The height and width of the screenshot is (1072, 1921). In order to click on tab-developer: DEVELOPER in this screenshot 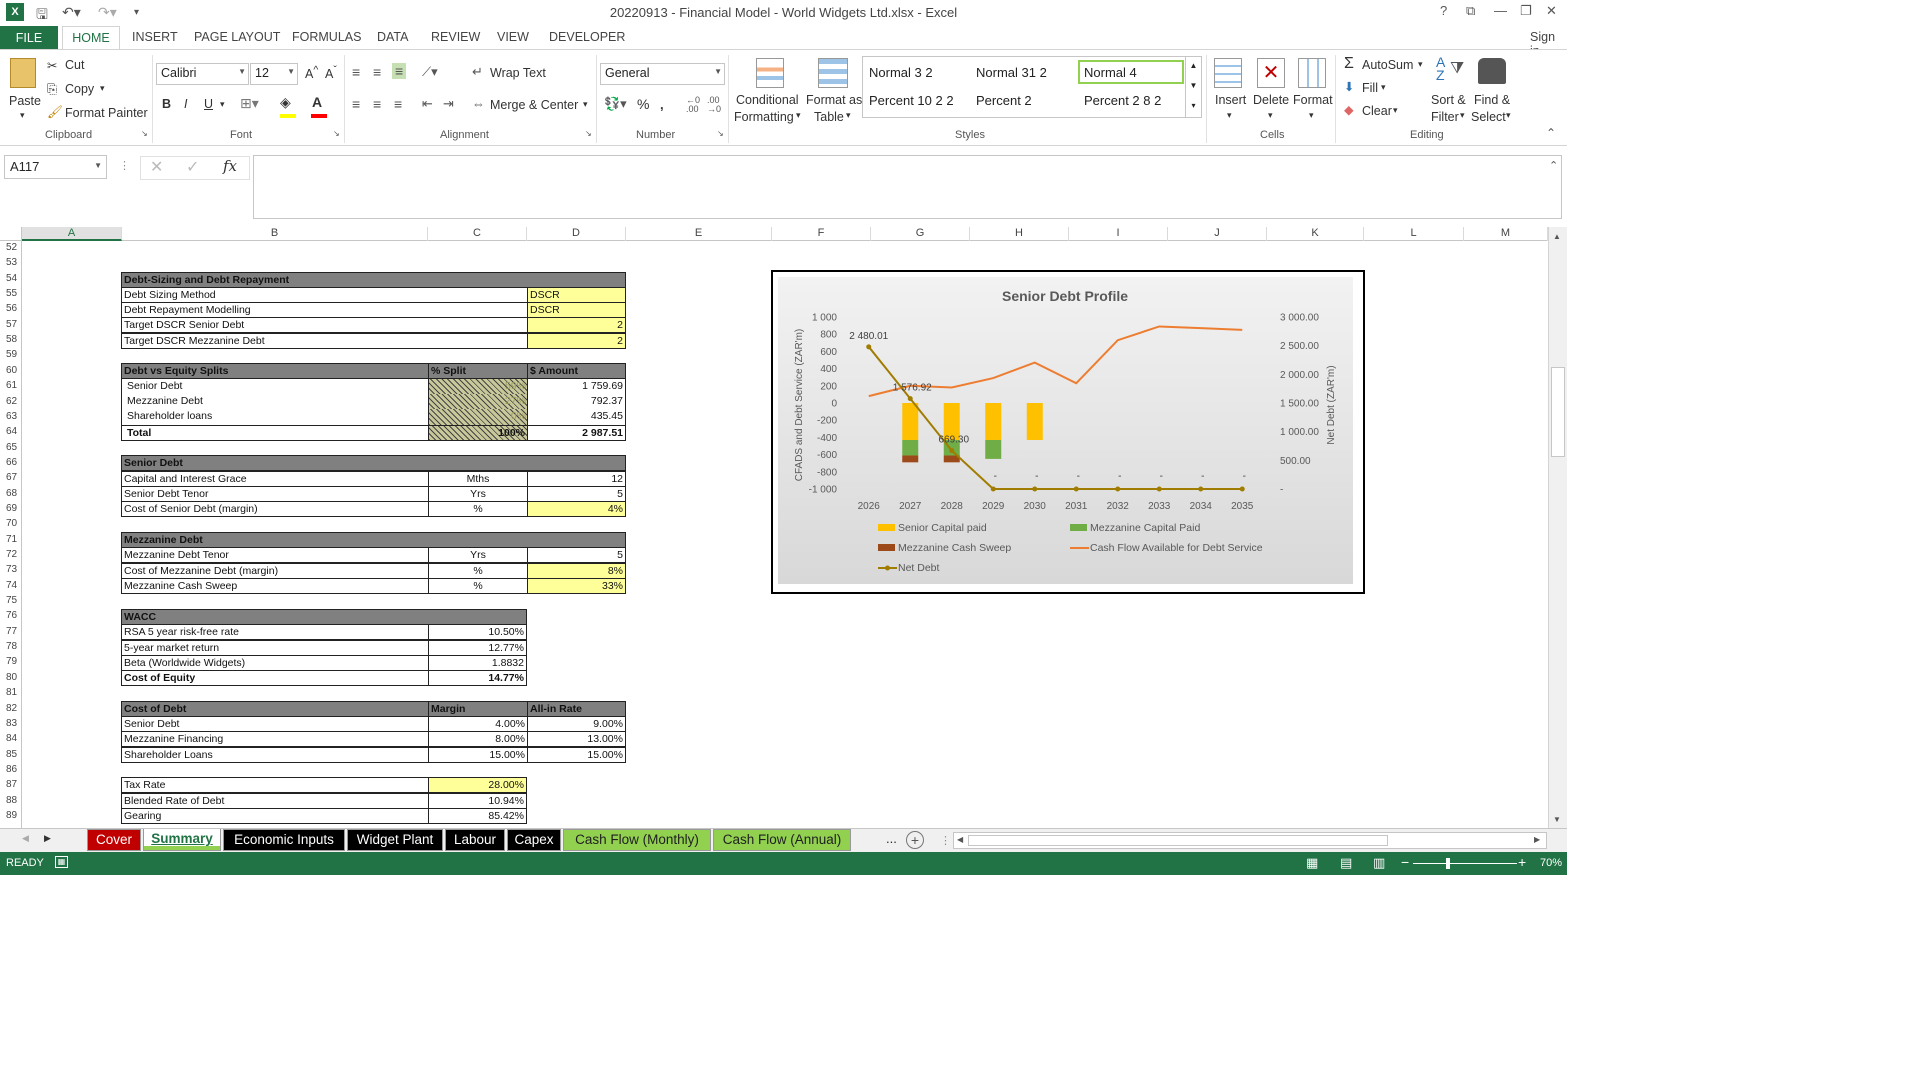, I will do `click(587, 37)`.